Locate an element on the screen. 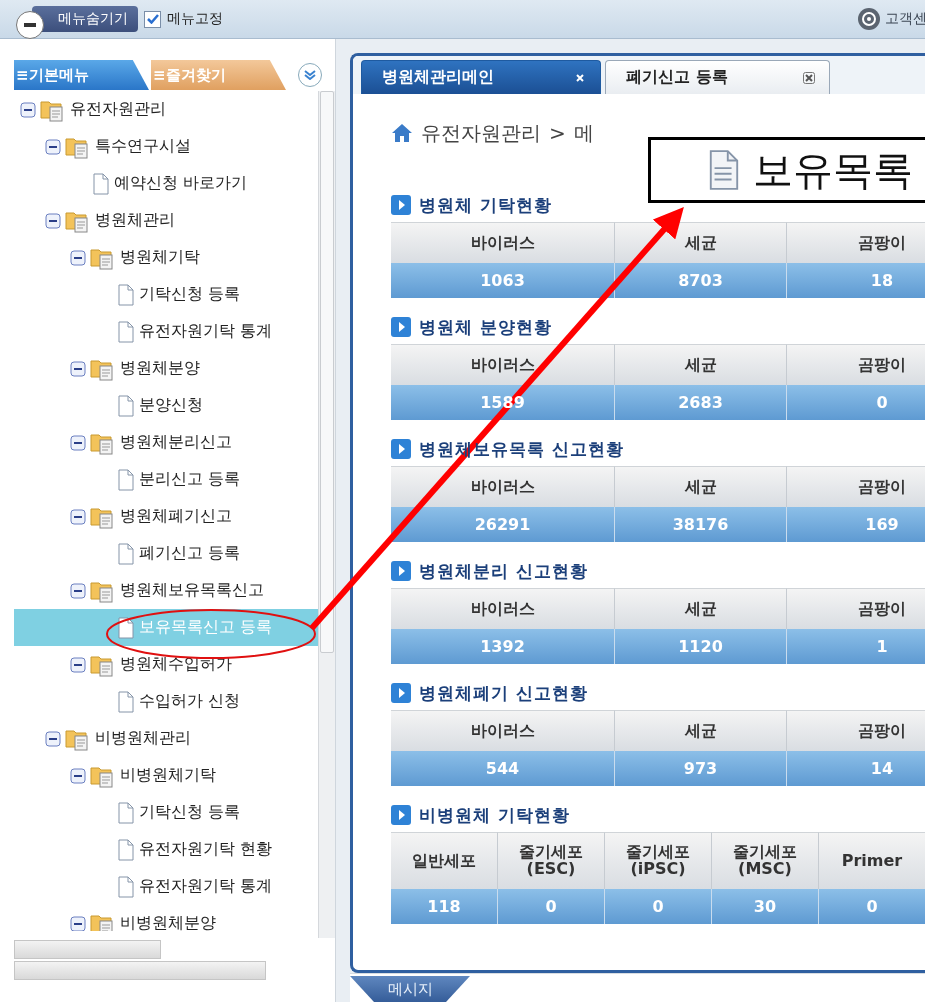 The width and height of the screenshot is (925, 1002). table-cell: 1 is located at coordinates (856, 646).